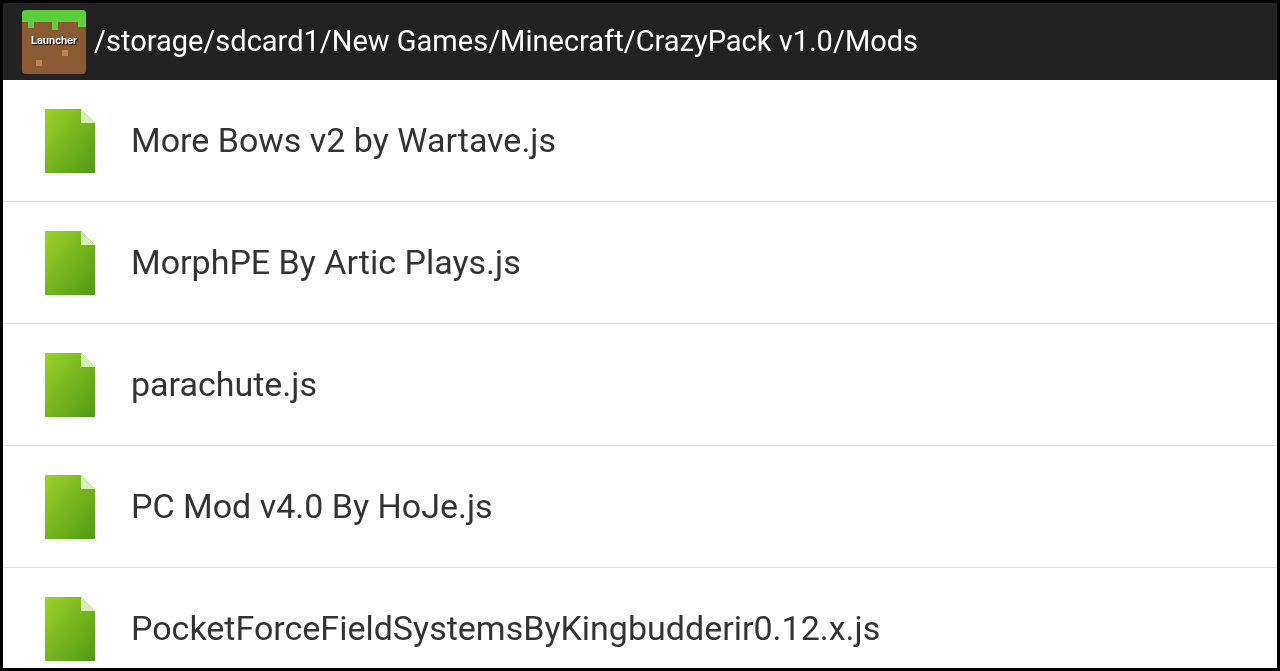 The width and height of the screenshot is (1280, 671). Describe the element at coordinates (506, 41) in the screenshot. I see `folder-path: /storage/sdcard1/New Games/Minecraft/CrazyPack v1.0/Mods` at that location.